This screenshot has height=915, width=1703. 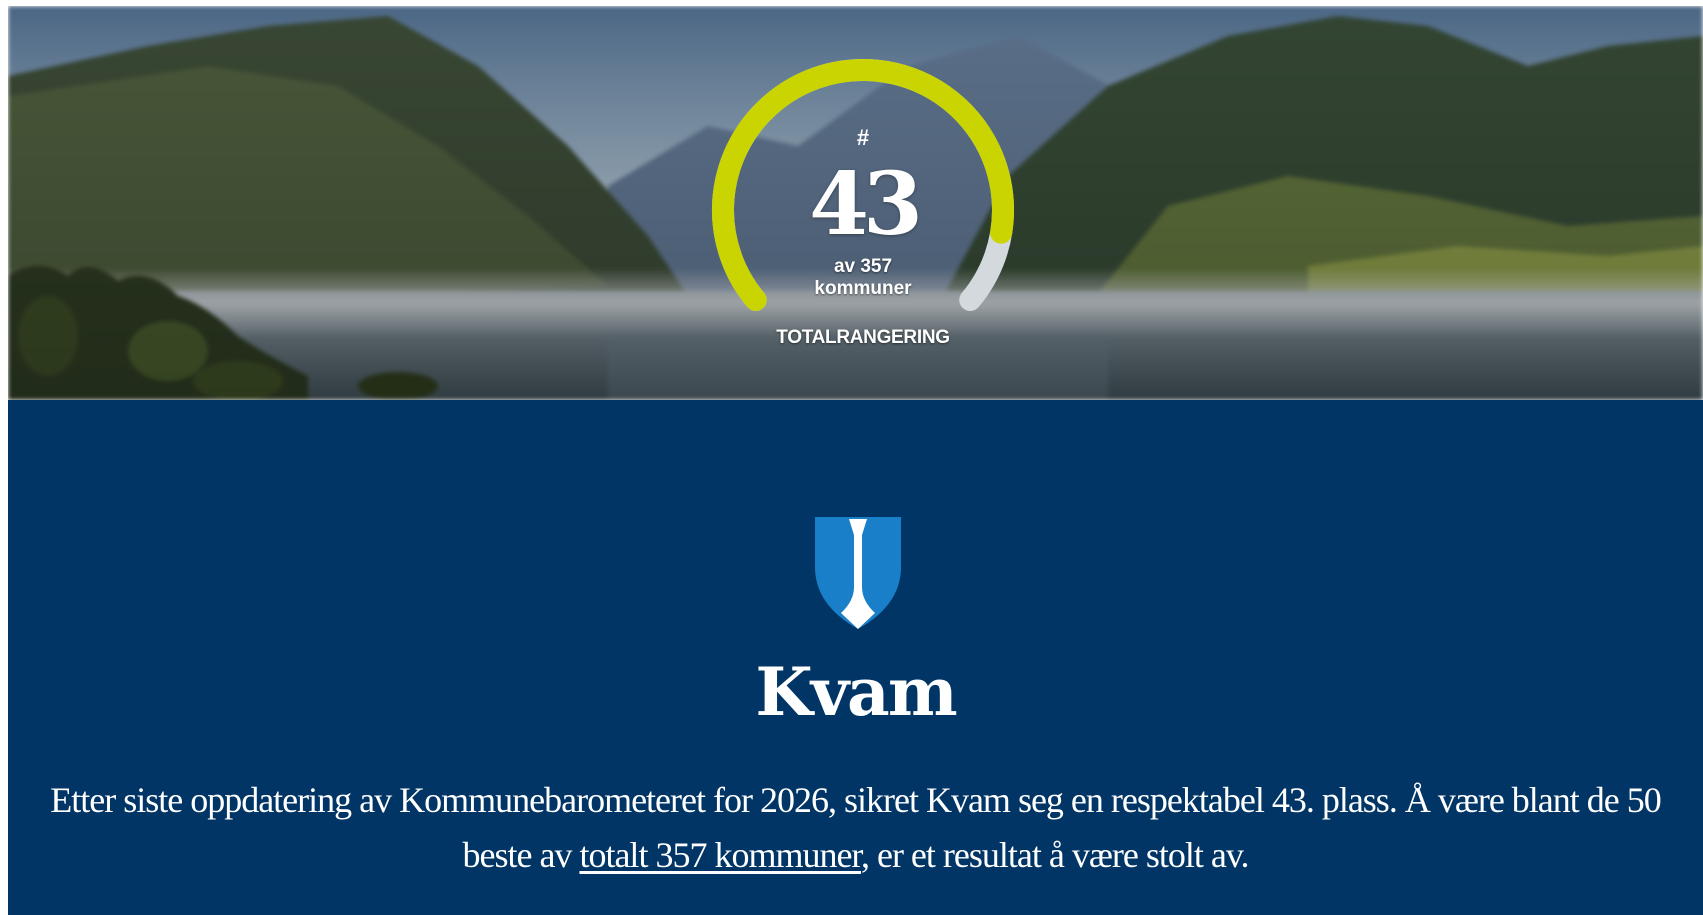 I want to click on rank-hash-symbol: #, so click(x=863, y=137).